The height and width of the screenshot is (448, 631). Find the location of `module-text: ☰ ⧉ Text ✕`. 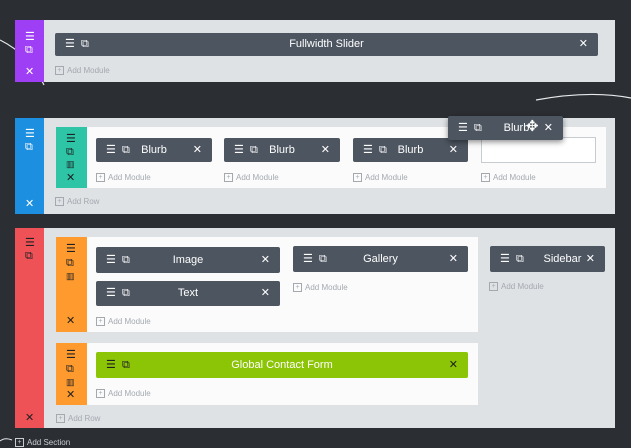

module-text: ☰ ⧉ Text ✕ is located at coordinates (188, 293).